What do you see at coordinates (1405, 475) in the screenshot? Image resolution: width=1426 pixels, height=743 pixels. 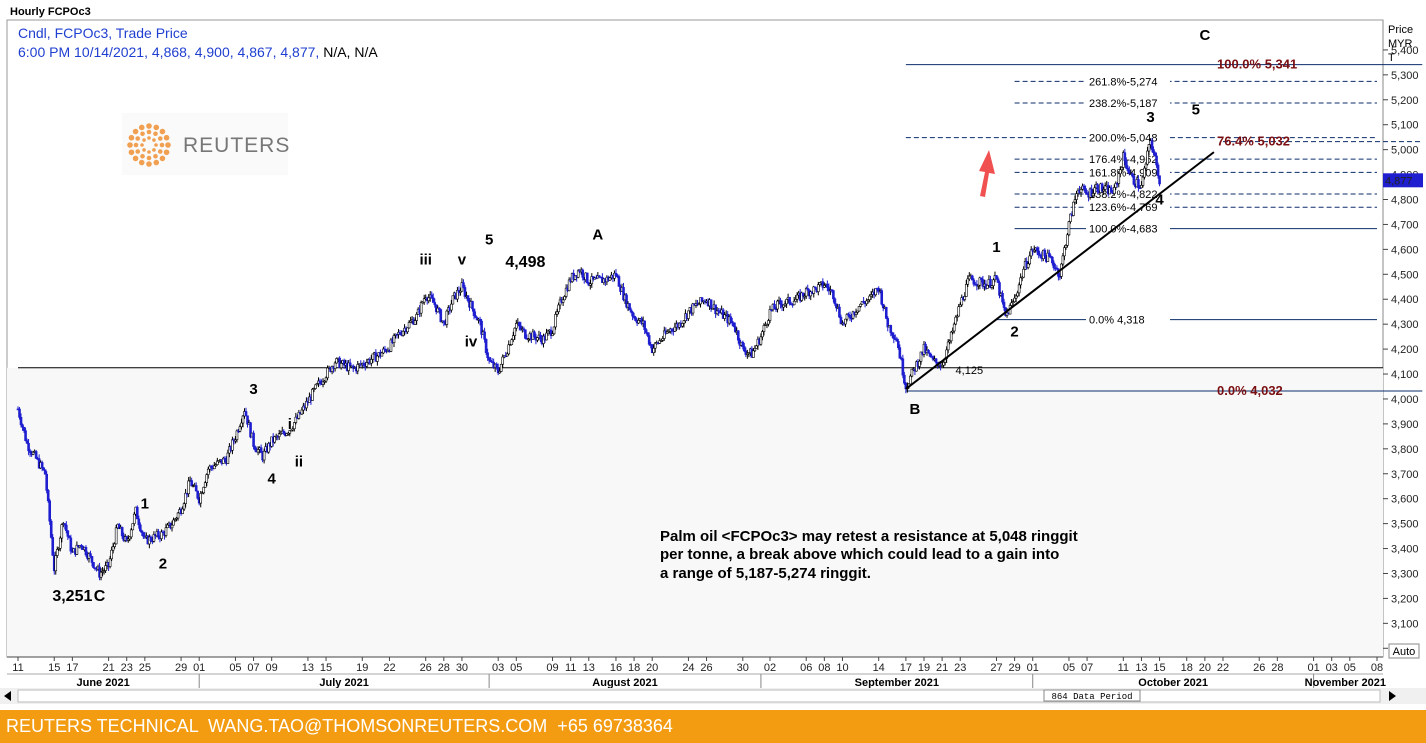 I see `y-tick-label: 3,700` at bounding box center [1405, 475].